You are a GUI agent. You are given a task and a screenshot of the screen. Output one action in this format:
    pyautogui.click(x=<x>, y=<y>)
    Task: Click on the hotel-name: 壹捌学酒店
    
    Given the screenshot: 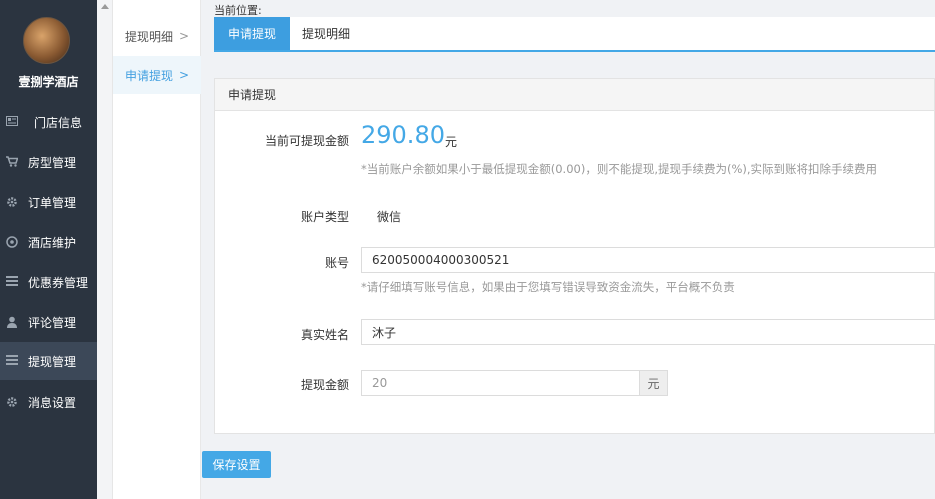 What is the action you would take?
    pyautogui.click(x=48, y=82)
    